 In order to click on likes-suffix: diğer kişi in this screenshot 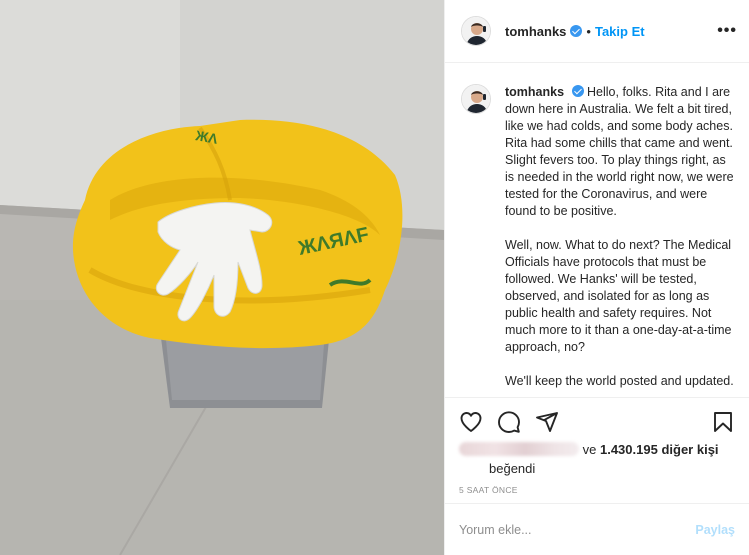, I will do `click(689, 449)`.